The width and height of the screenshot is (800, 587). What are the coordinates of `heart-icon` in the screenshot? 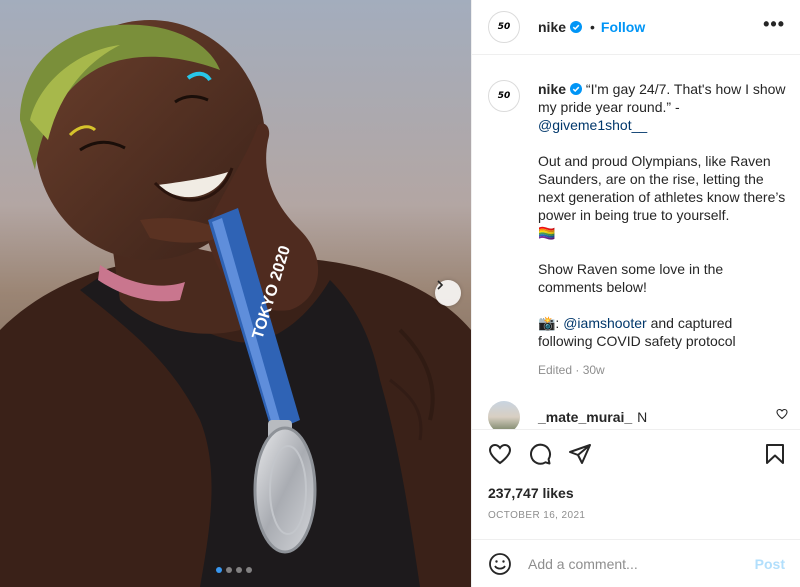 It's located at (500, 454).